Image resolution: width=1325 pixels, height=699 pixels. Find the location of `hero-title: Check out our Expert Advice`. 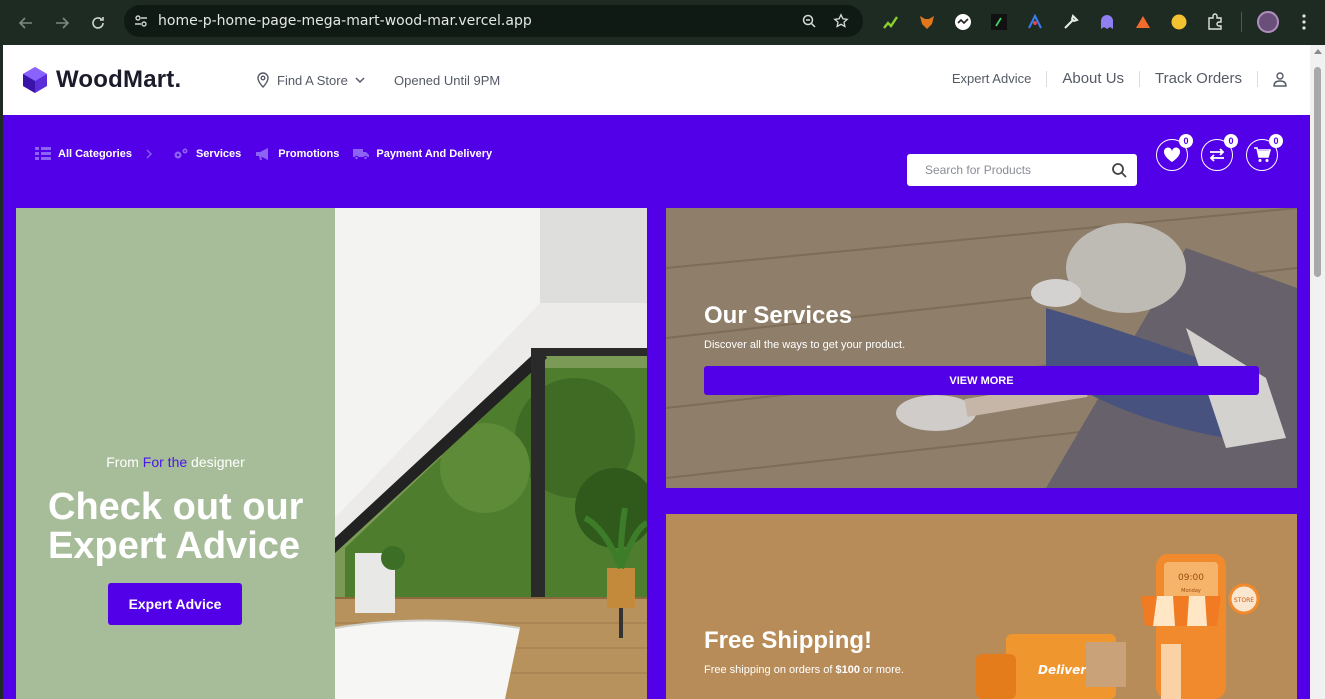

hero-title: Check out our Expert Advice is located at coordinates (176, 526).